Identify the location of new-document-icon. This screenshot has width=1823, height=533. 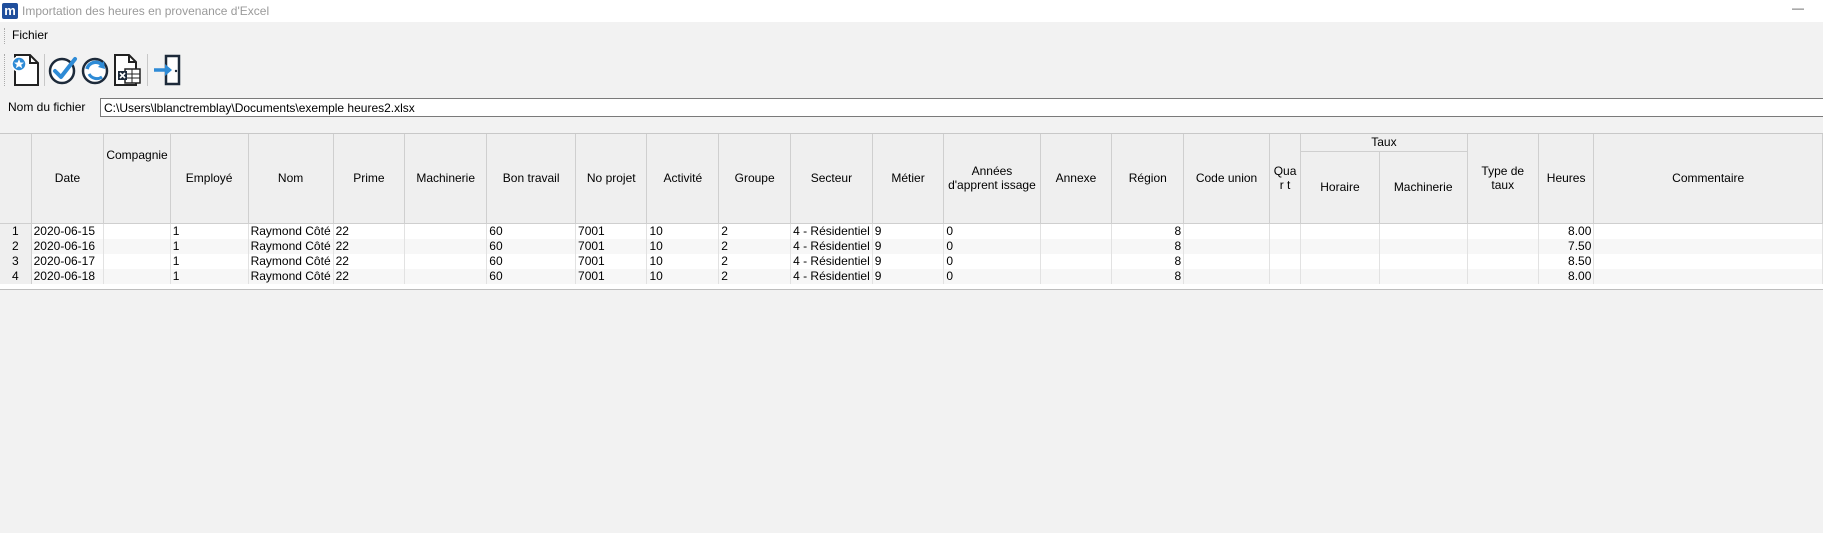
(26, 70).